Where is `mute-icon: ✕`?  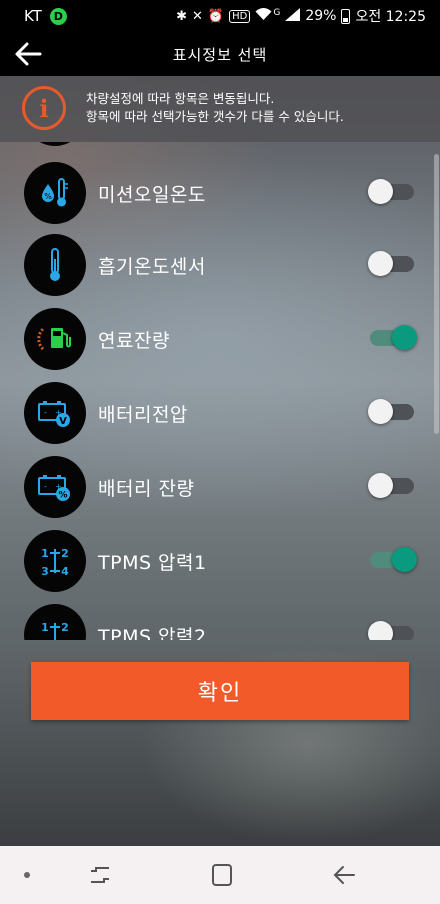
mute-icon: ✕ is located at coordinates (197, 16).